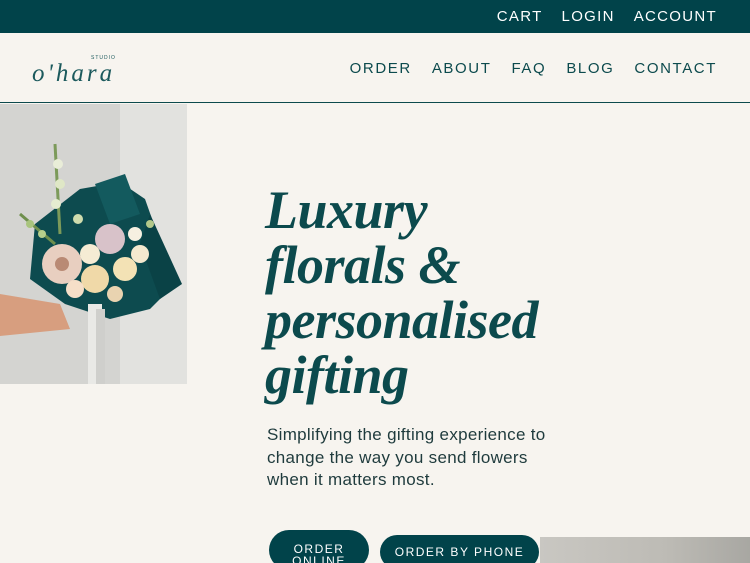  Describe the element at coordinates (74, 73) in the screenshot. I see `logo-name-text: o'hara` at that location.